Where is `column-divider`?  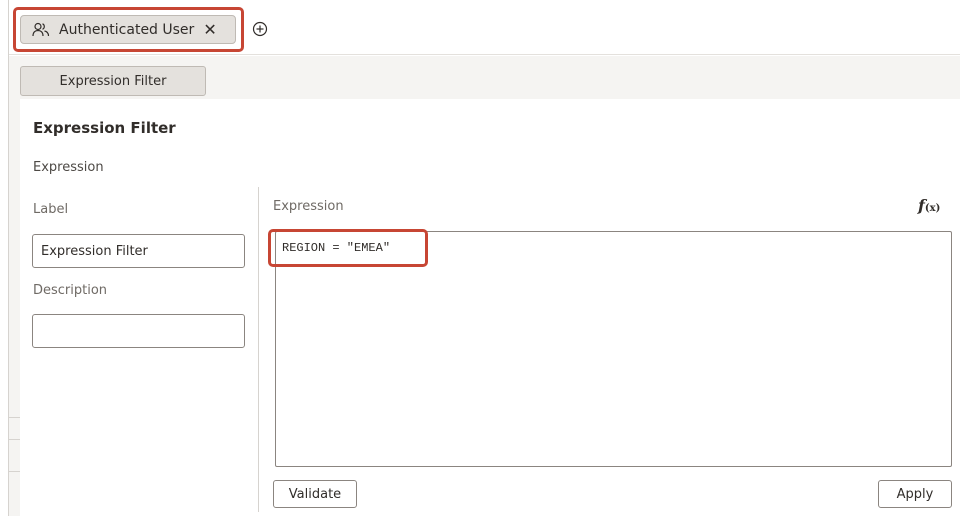 column-divider is located at coordinates (258, 349).